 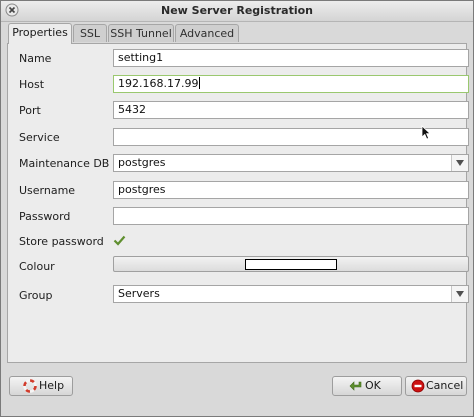 What do you see at coordinates (291, 190) in the screenshot?
I see `username-field: postgres` at bounding box center [291, 190].